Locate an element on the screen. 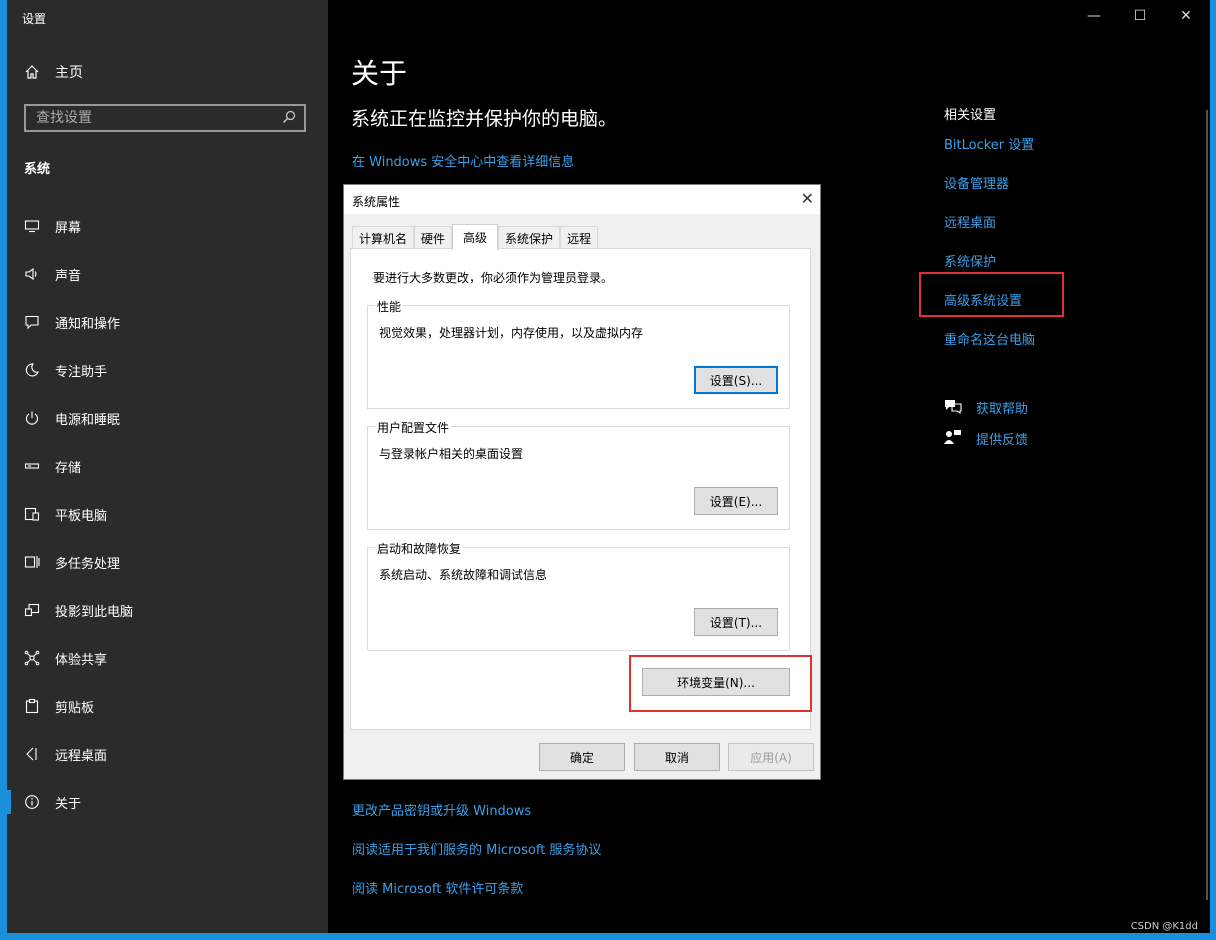 This screenshot has height=940, width=1216. project-icon is located at coordinates (32, 610).